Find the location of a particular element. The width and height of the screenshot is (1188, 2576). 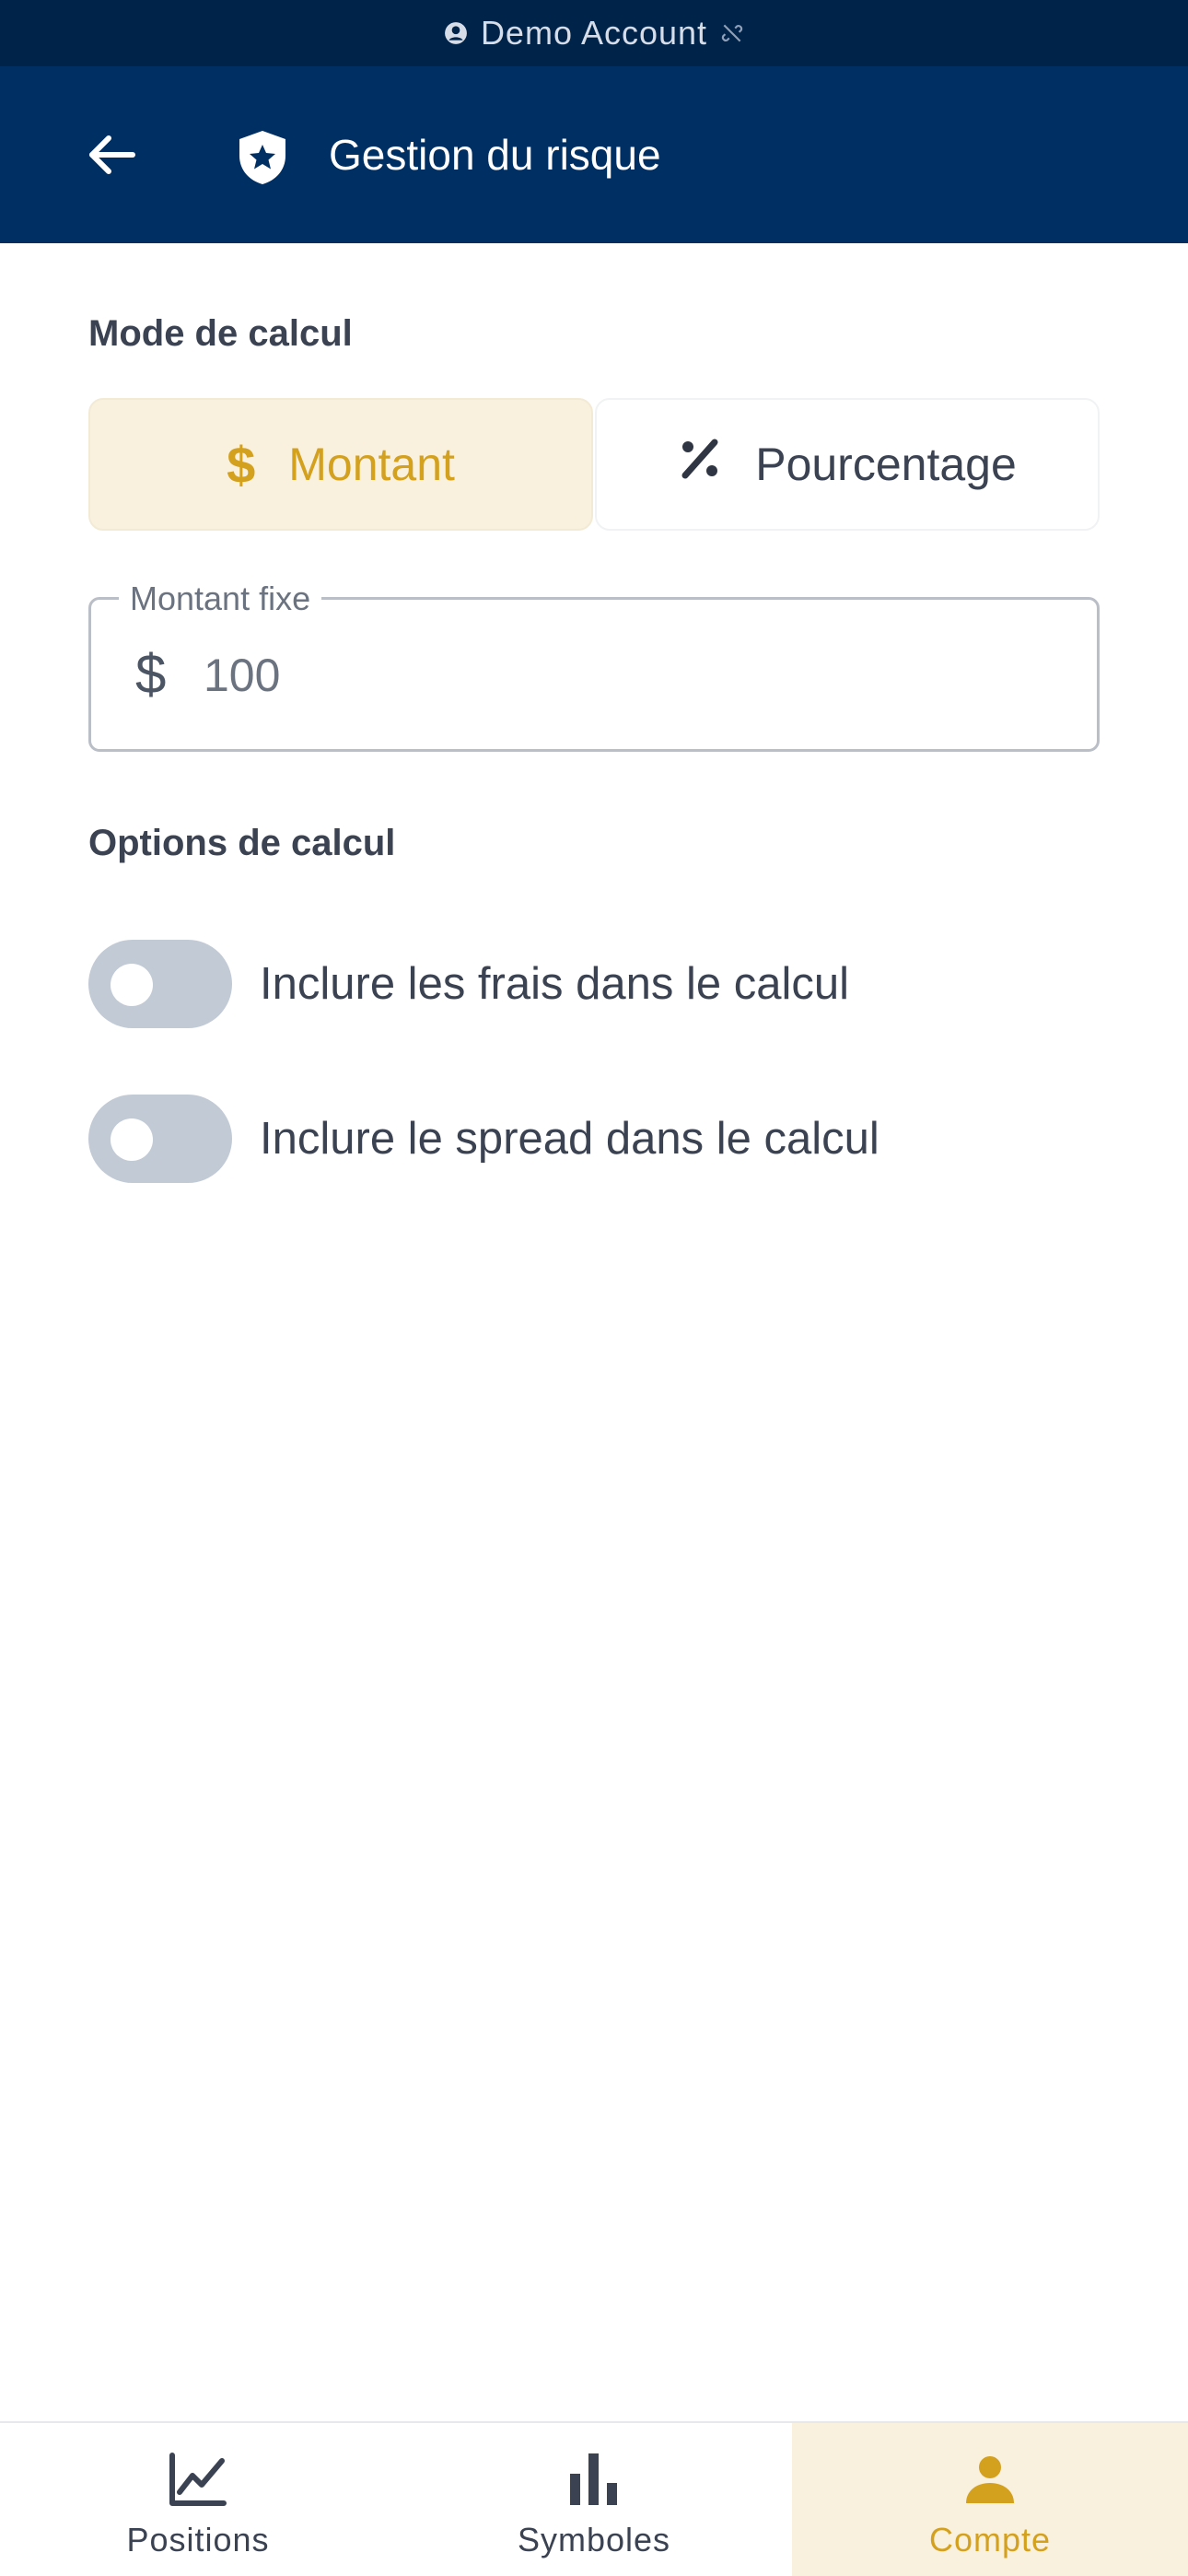

option-include-fees: Inclure les frais dans le calcul is located at coordinates (468, 984).